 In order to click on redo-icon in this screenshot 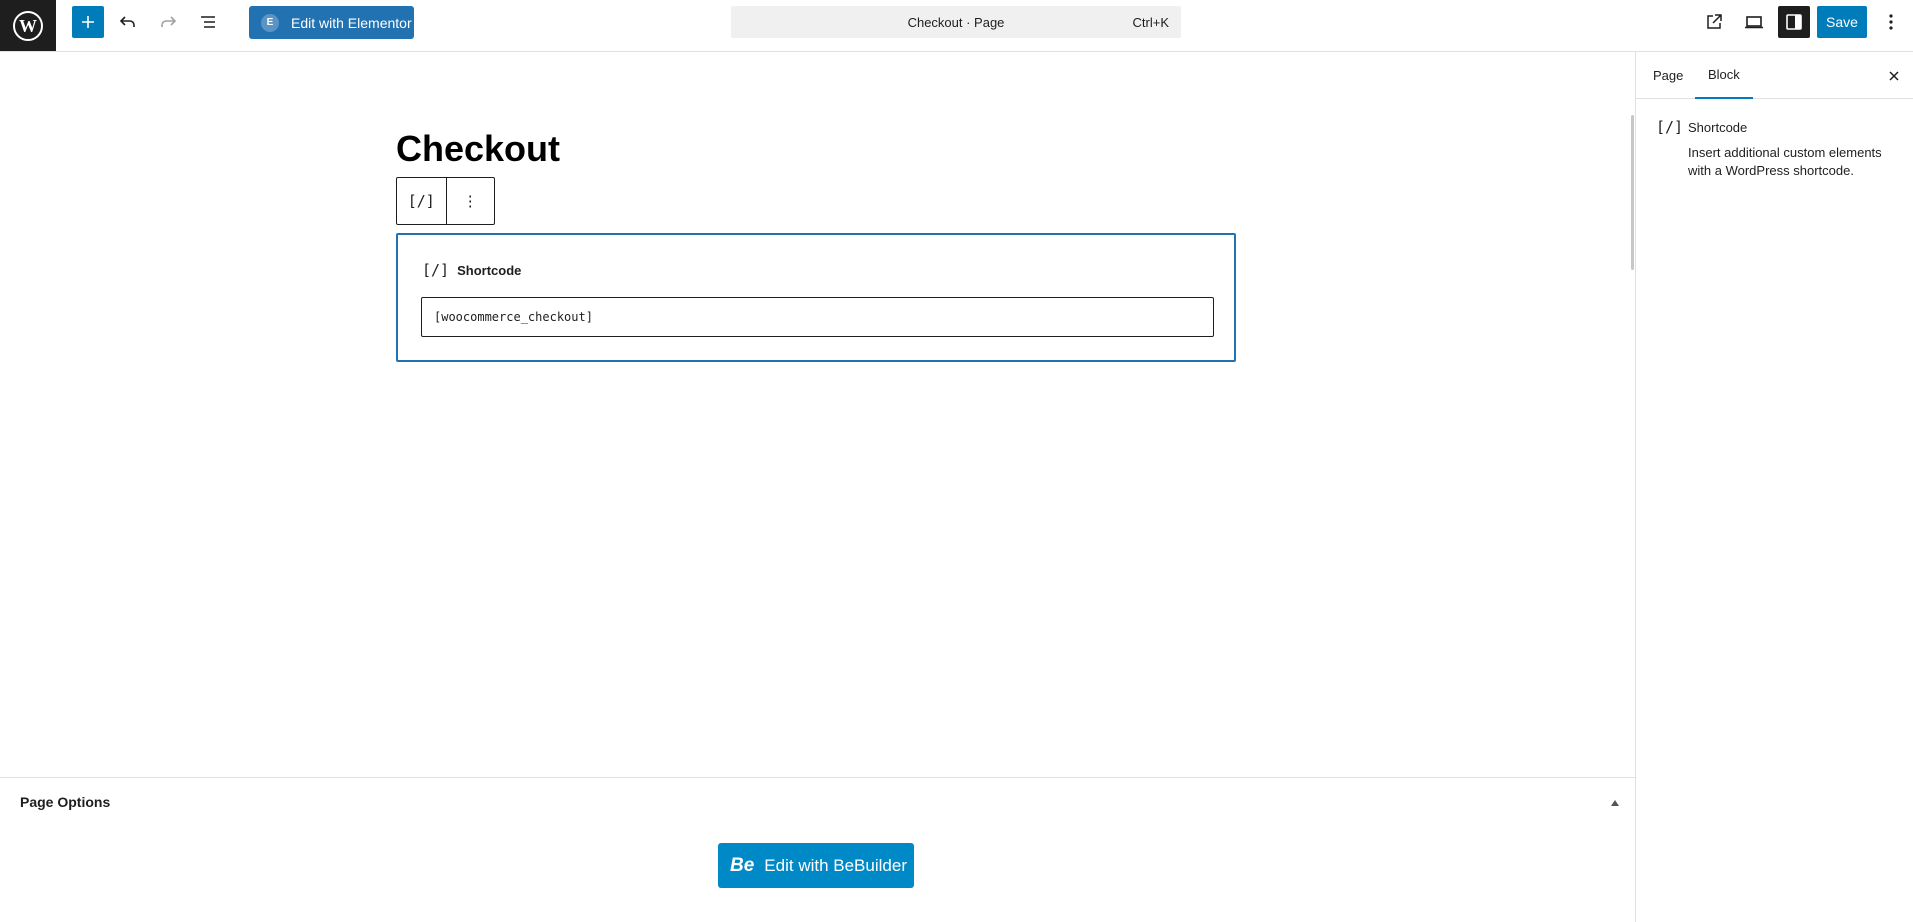, I will do `click(169, 21)`.